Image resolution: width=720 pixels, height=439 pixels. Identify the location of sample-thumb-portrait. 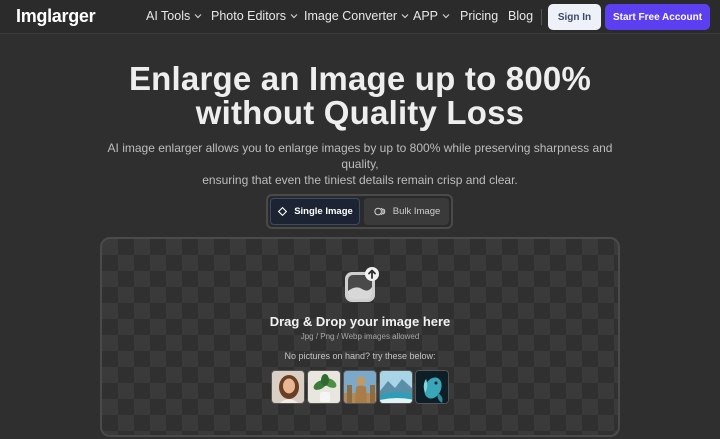
(288, 387).